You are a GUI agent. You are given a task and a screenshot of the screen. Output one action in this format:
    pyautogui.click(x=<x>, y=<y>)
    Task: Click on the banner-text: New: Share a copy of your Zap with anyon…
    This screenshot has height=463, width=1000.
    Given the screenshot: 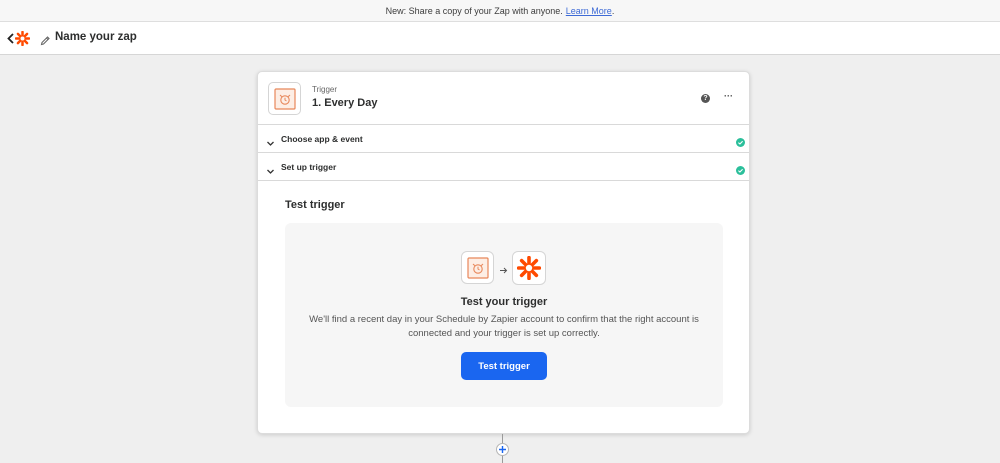 What is the action you would take?
    pyautogui.click(x=474, y=10)
    